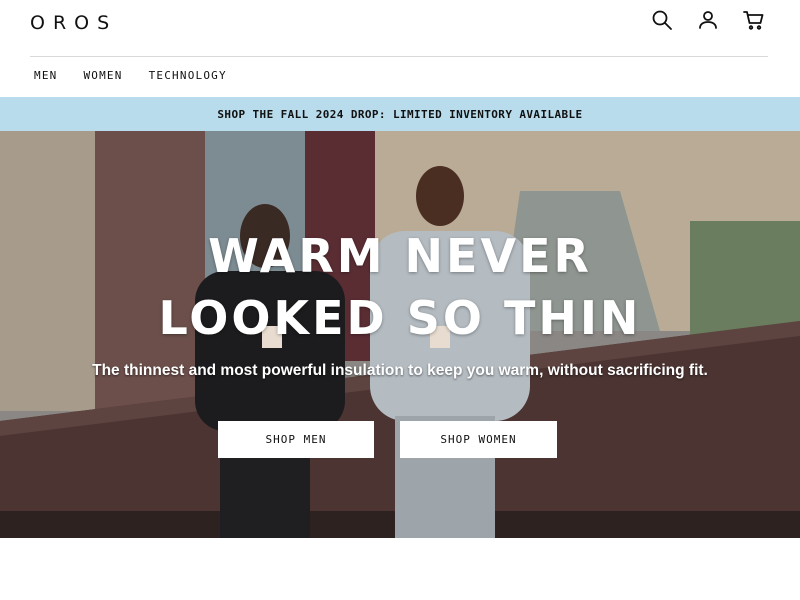 Image resolution: width=800 pixels, height=600 pixels. Describe the element at coordinates (188, 75) in the screenshot. I see `nav-item-technology: TECHNOLOGY` at that location.